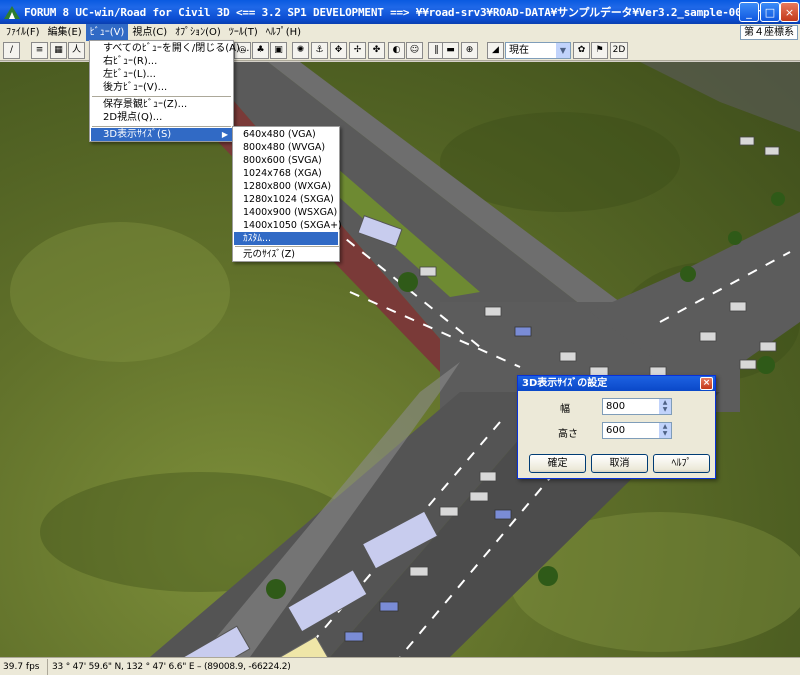 The width and height of the screenshot is (800, 675). I want to click on height-label: 高さ, so click(568, 434).